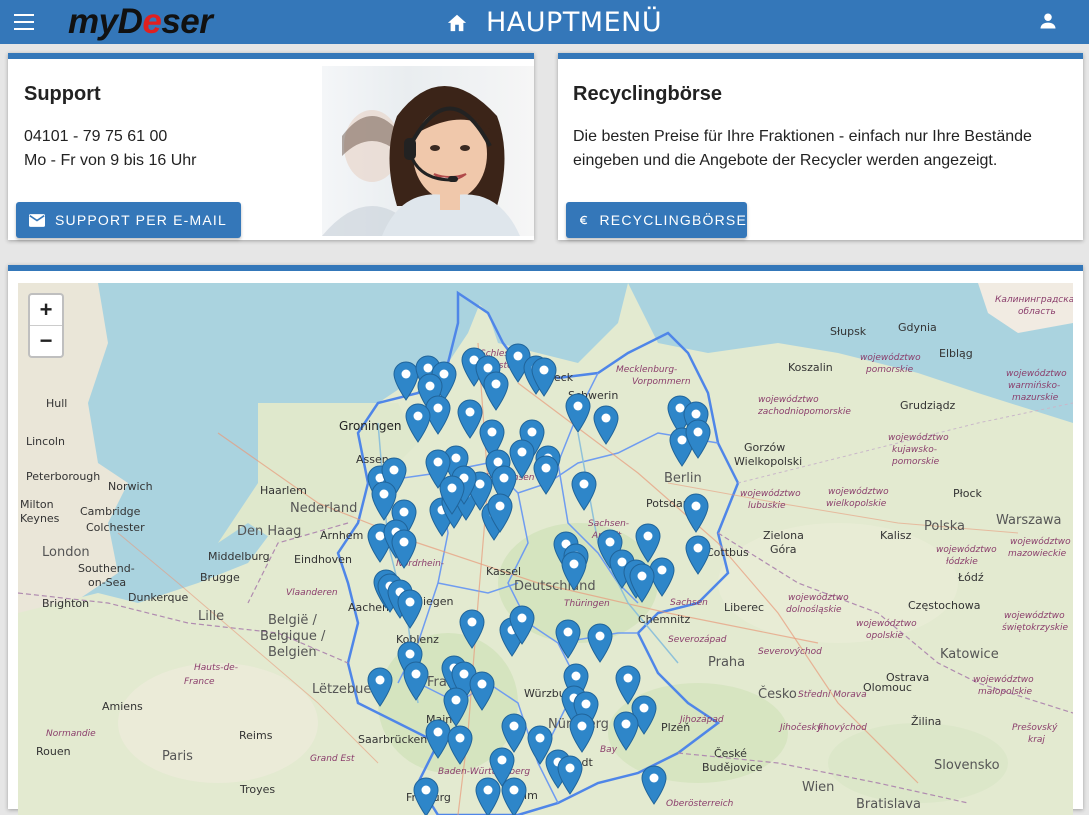  What do you see at coordinates (700, 804) in the screenshot?
I see `map-label: Oberösterreich` at bounding box center [700, 804].